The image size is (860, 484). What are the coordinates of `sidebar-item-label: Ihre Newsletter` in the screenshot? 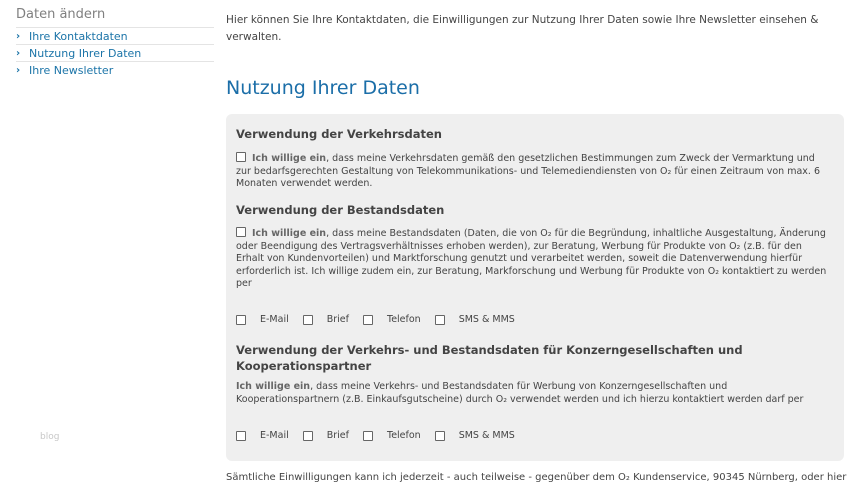 It's located at (71, 70).